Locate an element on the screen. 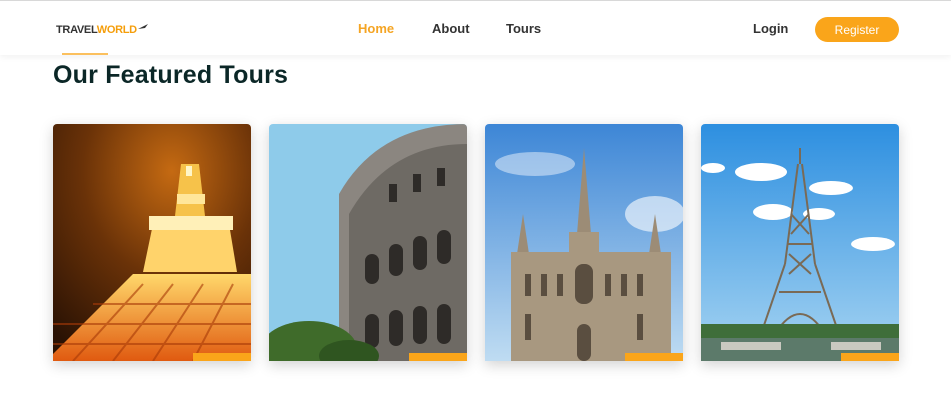 The width and height of the screenshot is (951, 407). tour-image-cathedral is located at coordinates (584, 242).